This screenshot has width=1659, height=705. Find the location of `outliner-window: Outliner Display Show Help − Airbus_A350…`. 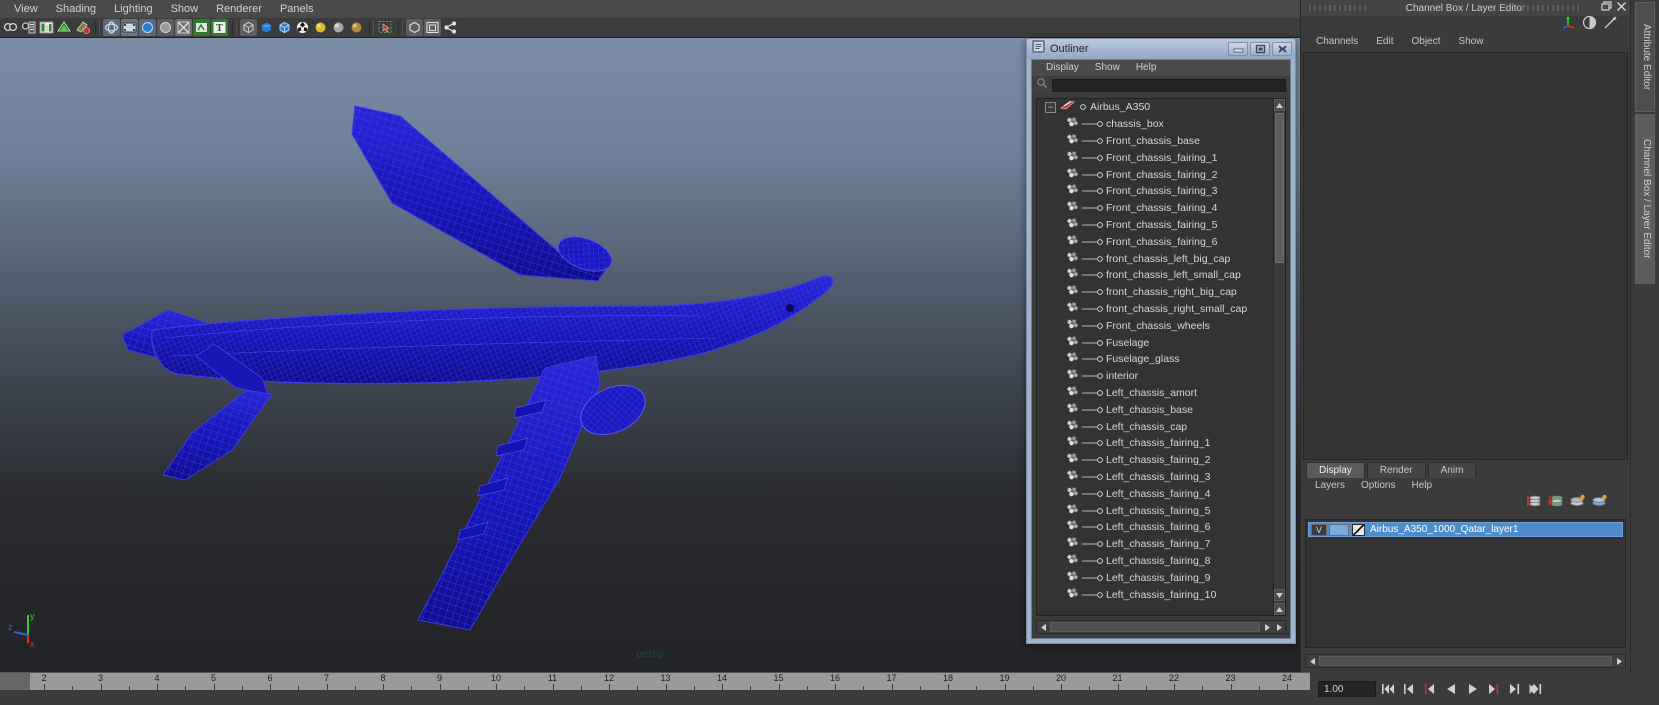

outliner-window: Outliner Display Show Help − Airbus_A350… is located at coordinates (1161, 341).